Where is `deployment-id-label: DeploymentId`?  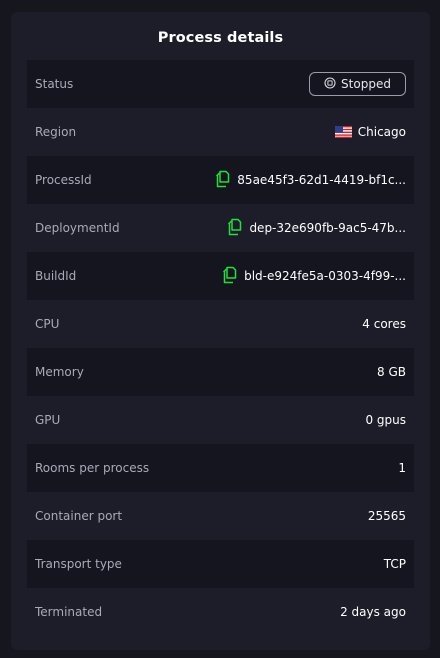 deployment-id-label: DeploymentId is located at coordinates (77, 228).